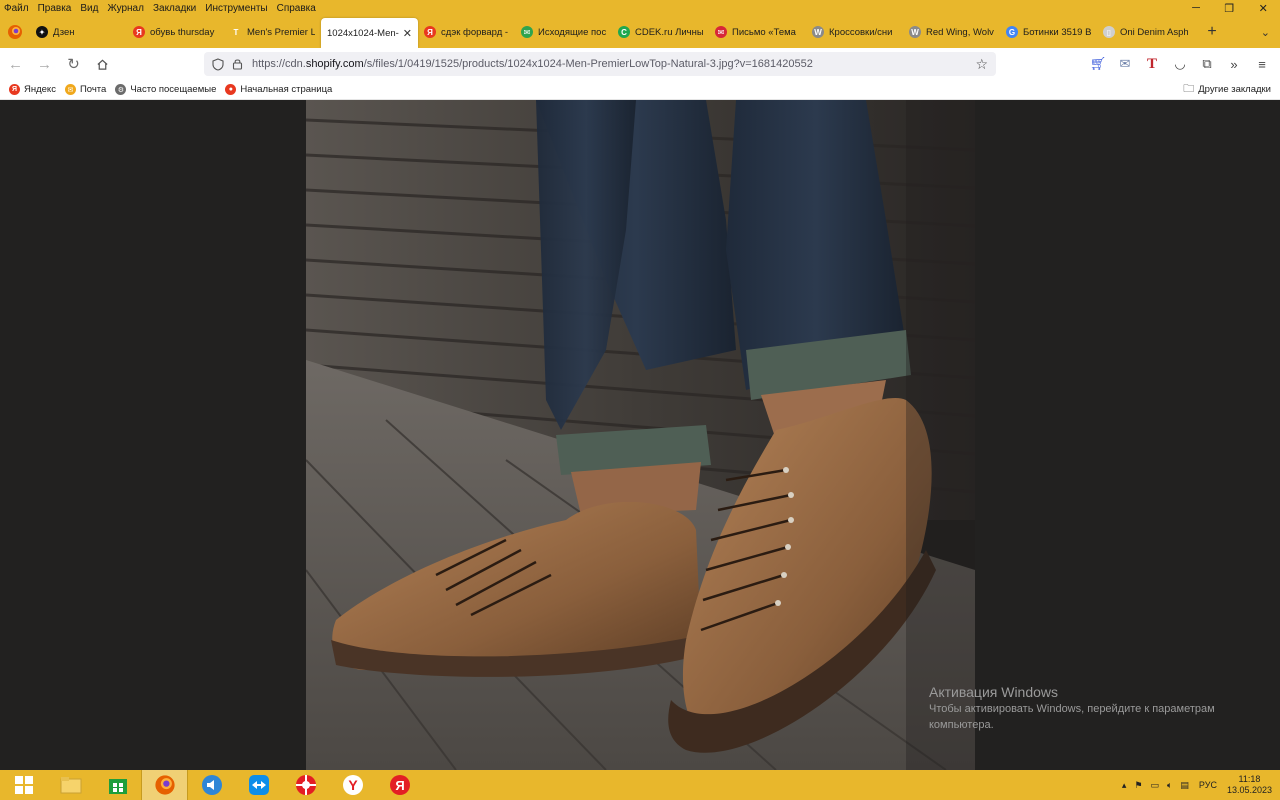 The height and width of the screenshot is (800, 1280). Describe the element at coordinates (1124, 785) in the screenshot. I see `tray-overflow-icon: ▴` at that location.